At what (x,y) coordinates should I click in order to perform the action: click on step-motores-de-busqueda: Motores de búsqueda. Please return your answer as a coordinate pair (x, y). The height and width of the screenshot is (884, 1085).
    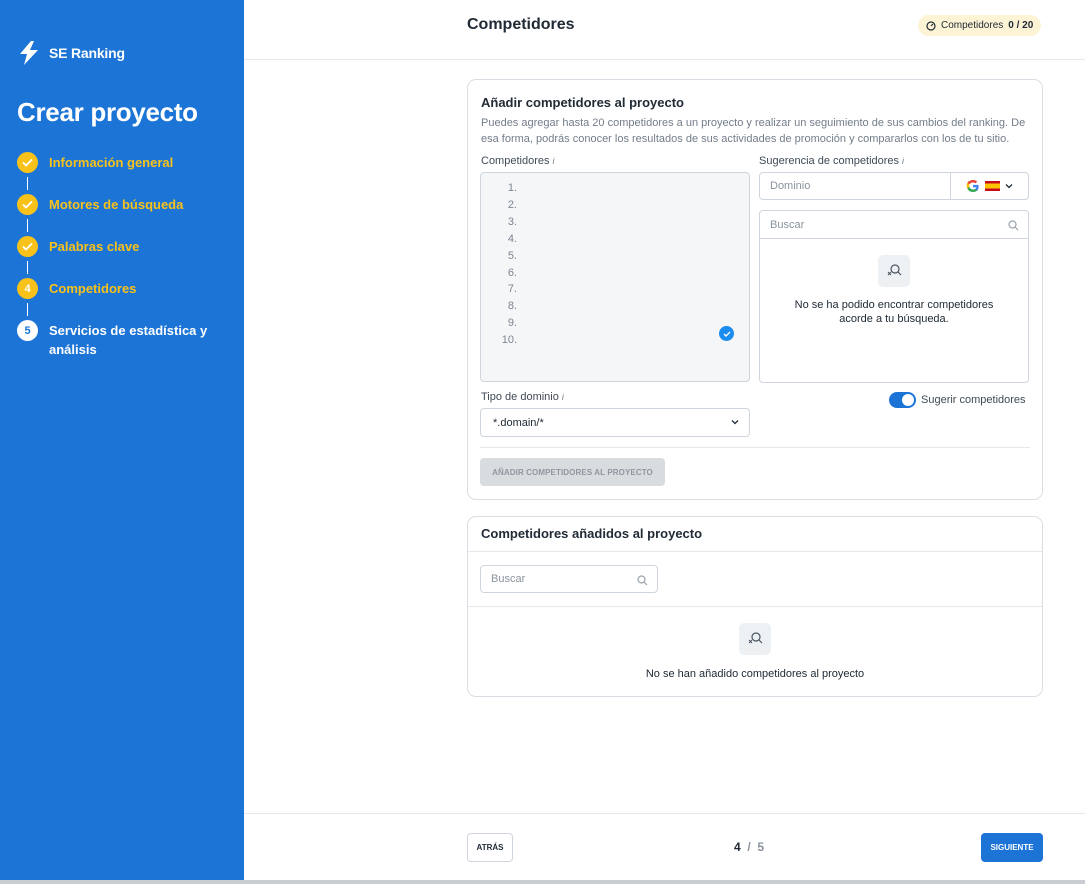
    Looking at the image, I should click on (124, 204).